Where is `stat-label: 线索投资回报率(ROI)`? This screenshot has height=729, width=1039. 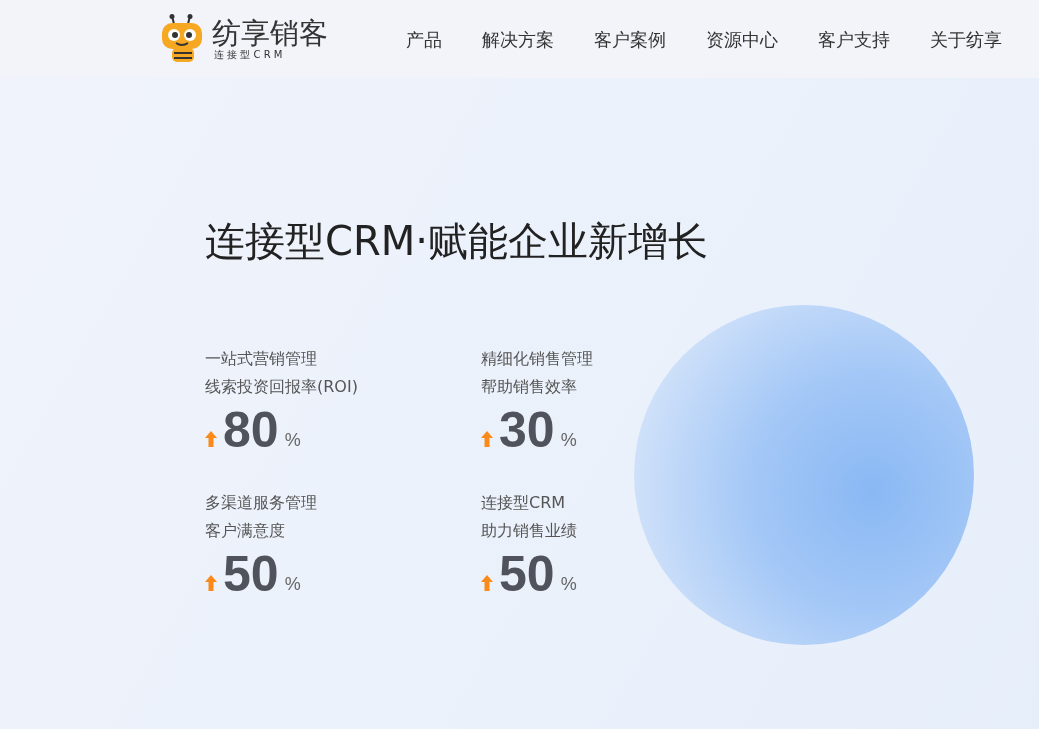
stat-label: 线索投资回报率(ROI) is located at coordinates (282, 387).